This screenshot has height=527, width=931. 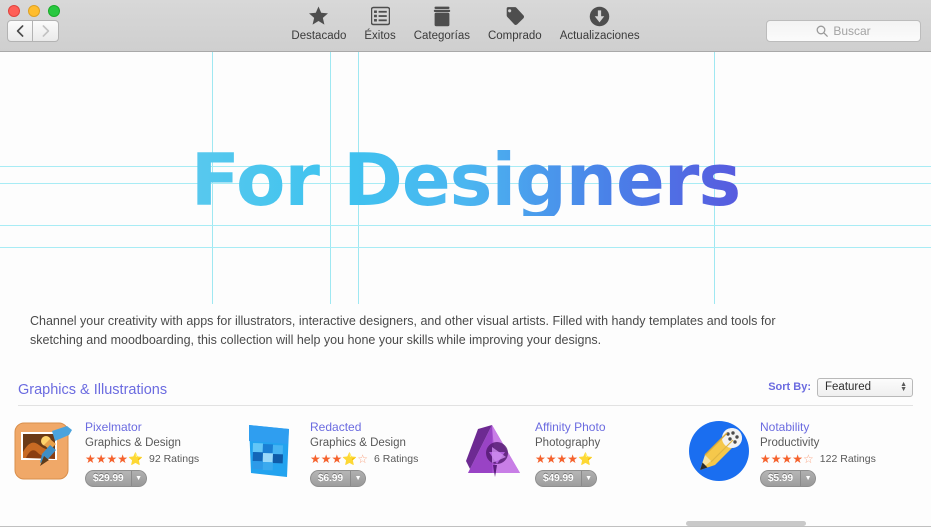 I want to click on app-rating: ★★★★☆ 122 Ratings, so click(x=818, y=459).